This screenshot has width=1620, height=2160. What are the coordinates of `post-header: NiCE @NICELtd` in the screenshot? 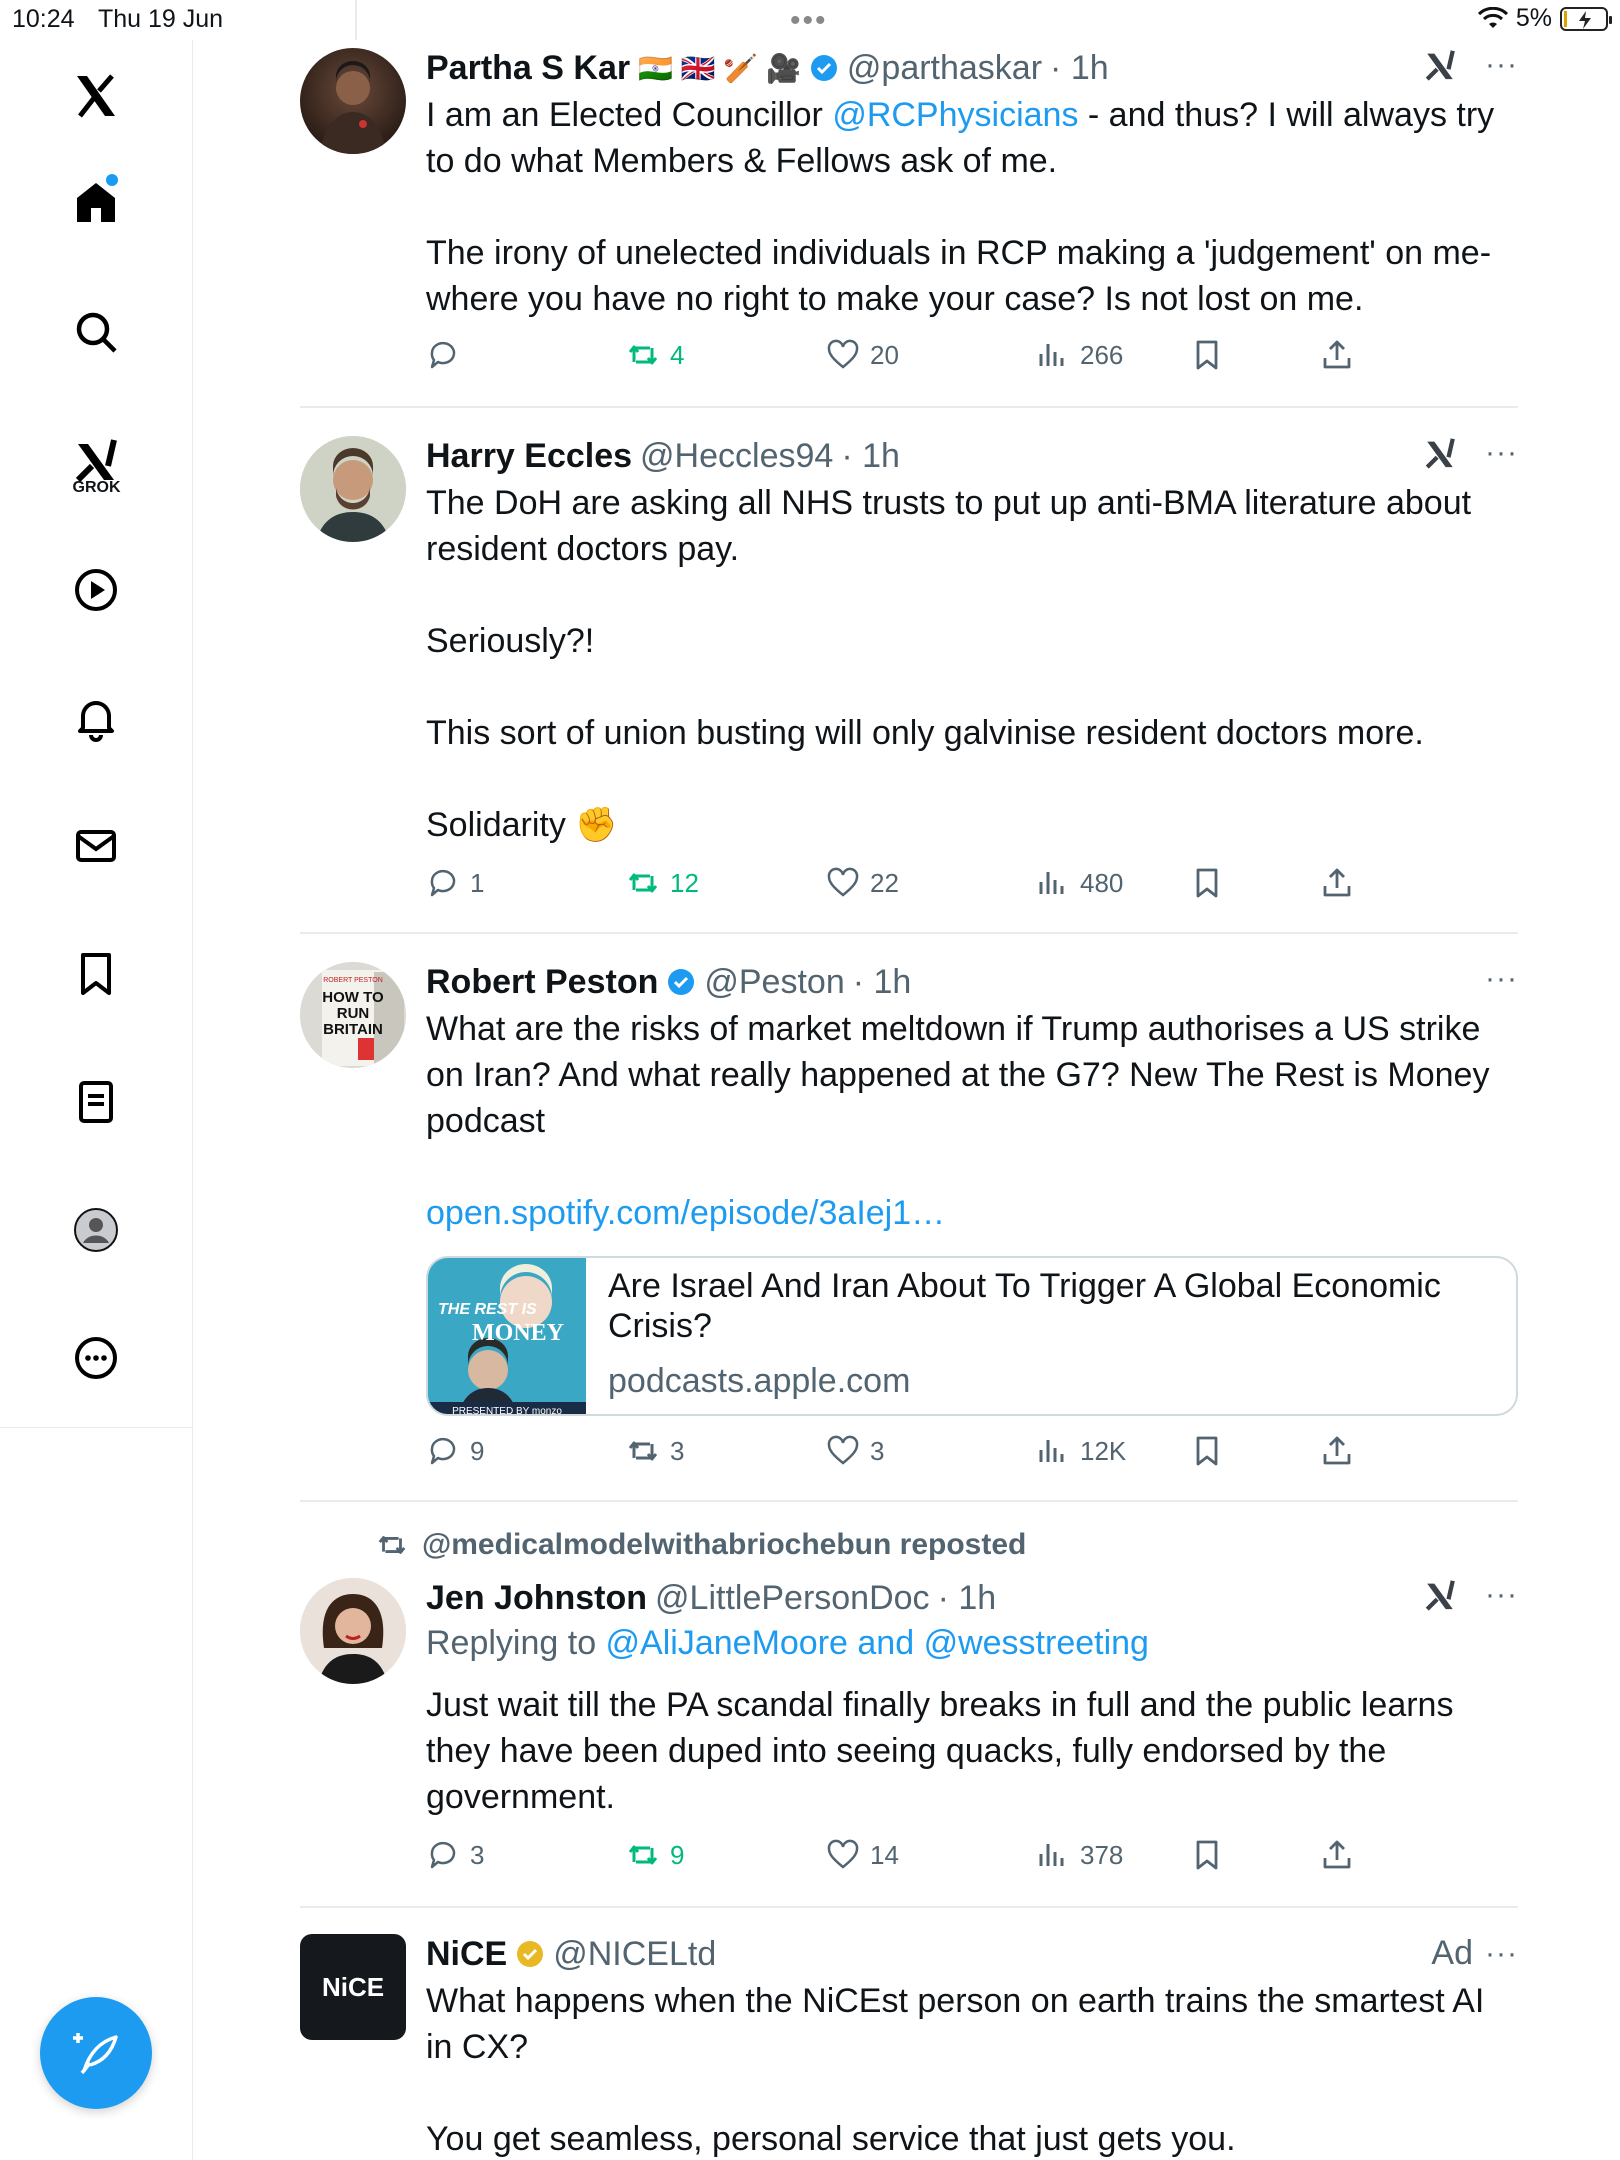 It's located at (571, 1954).